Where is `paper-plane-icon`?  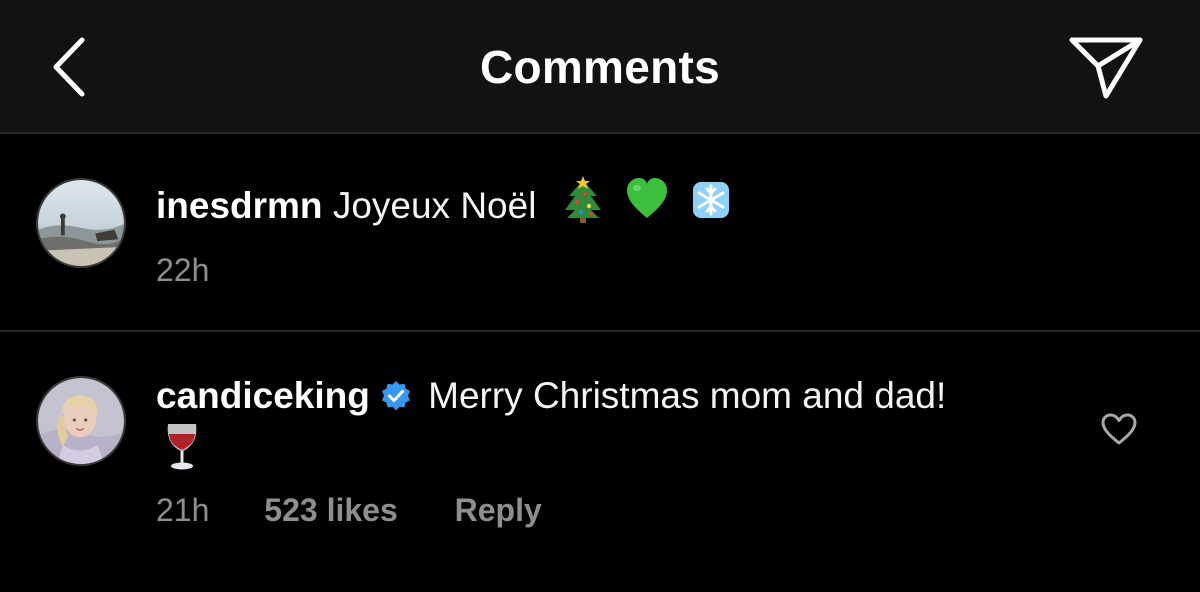 paper-plane-icon is located at coordinates (1106, 68).